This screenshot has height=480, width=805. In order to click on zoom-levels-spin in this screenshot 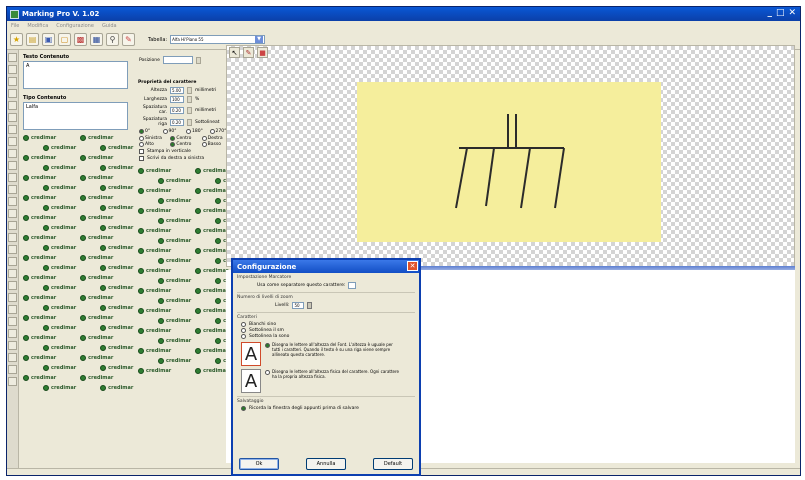, I will do `click(310, 305)`.